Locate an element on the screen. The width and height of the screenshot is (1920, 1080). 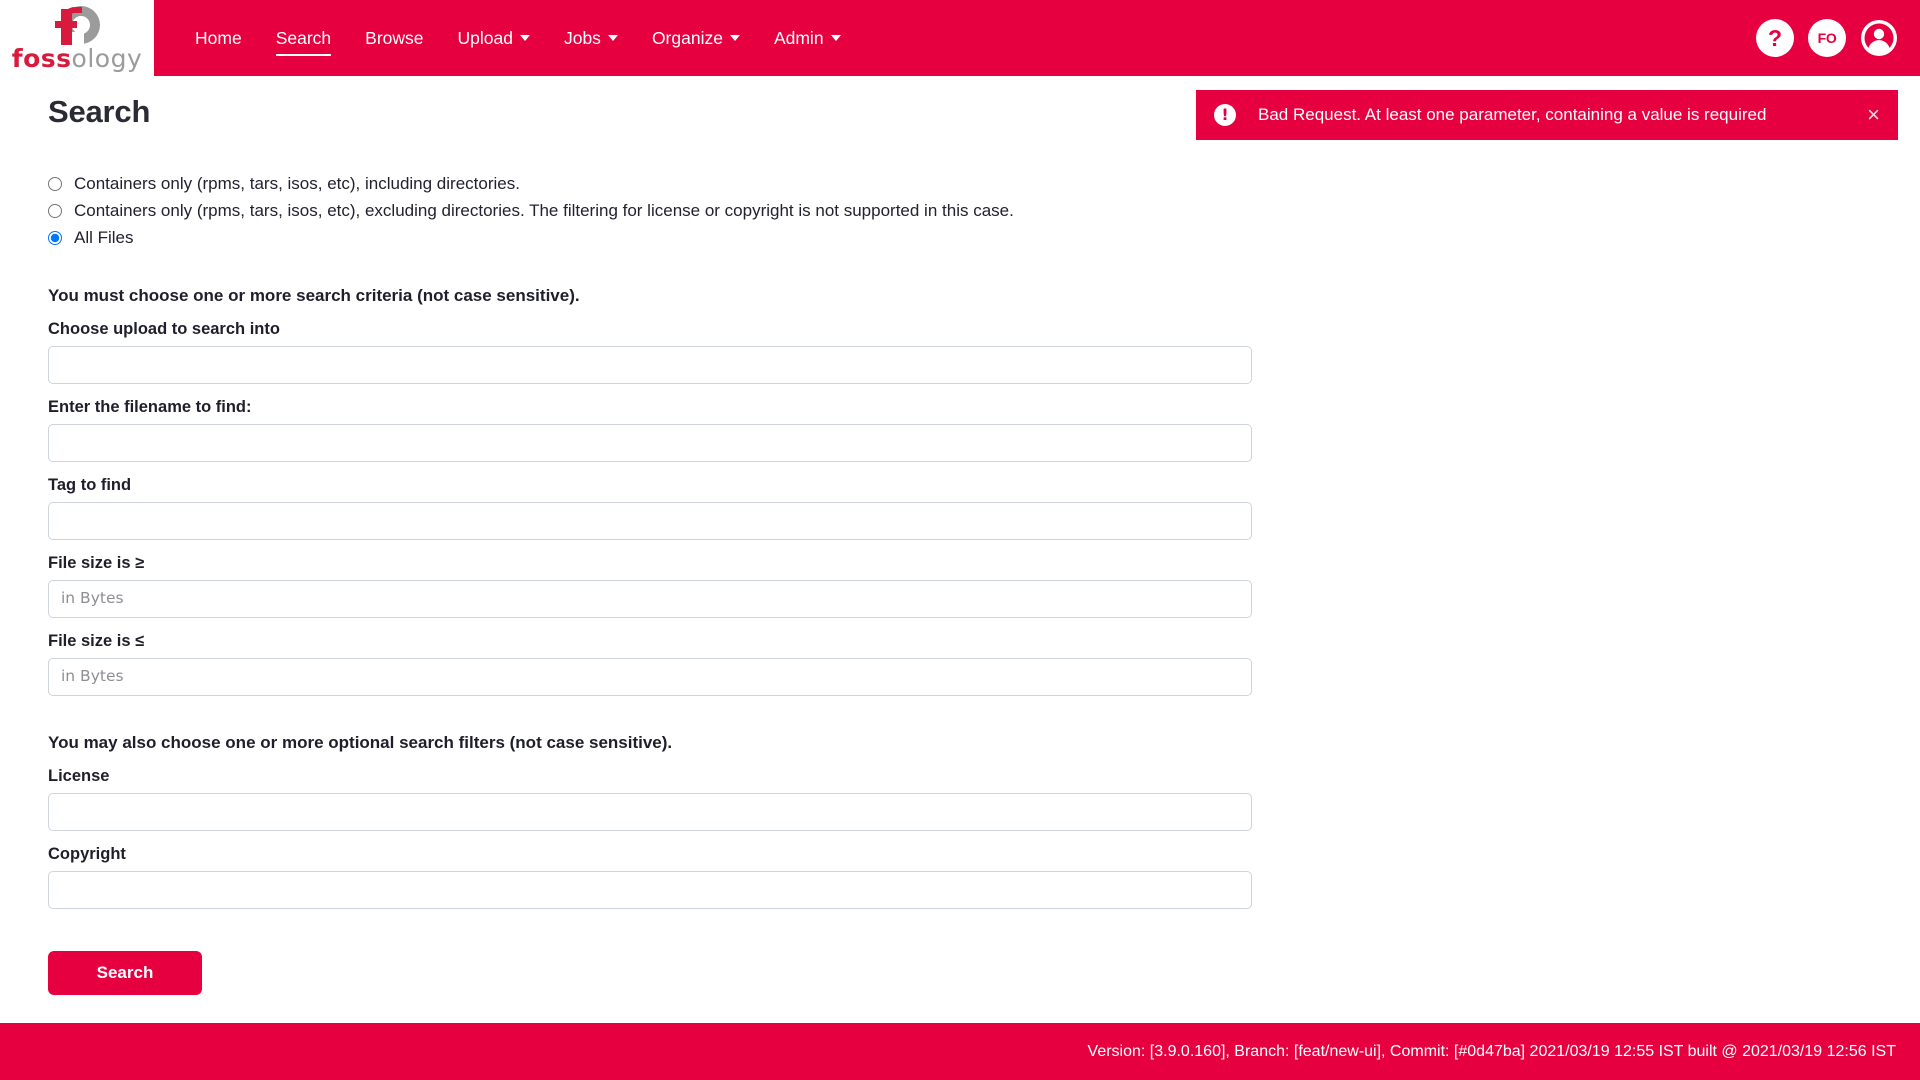
help-icon: ? is located at coordinates (1775, 38).